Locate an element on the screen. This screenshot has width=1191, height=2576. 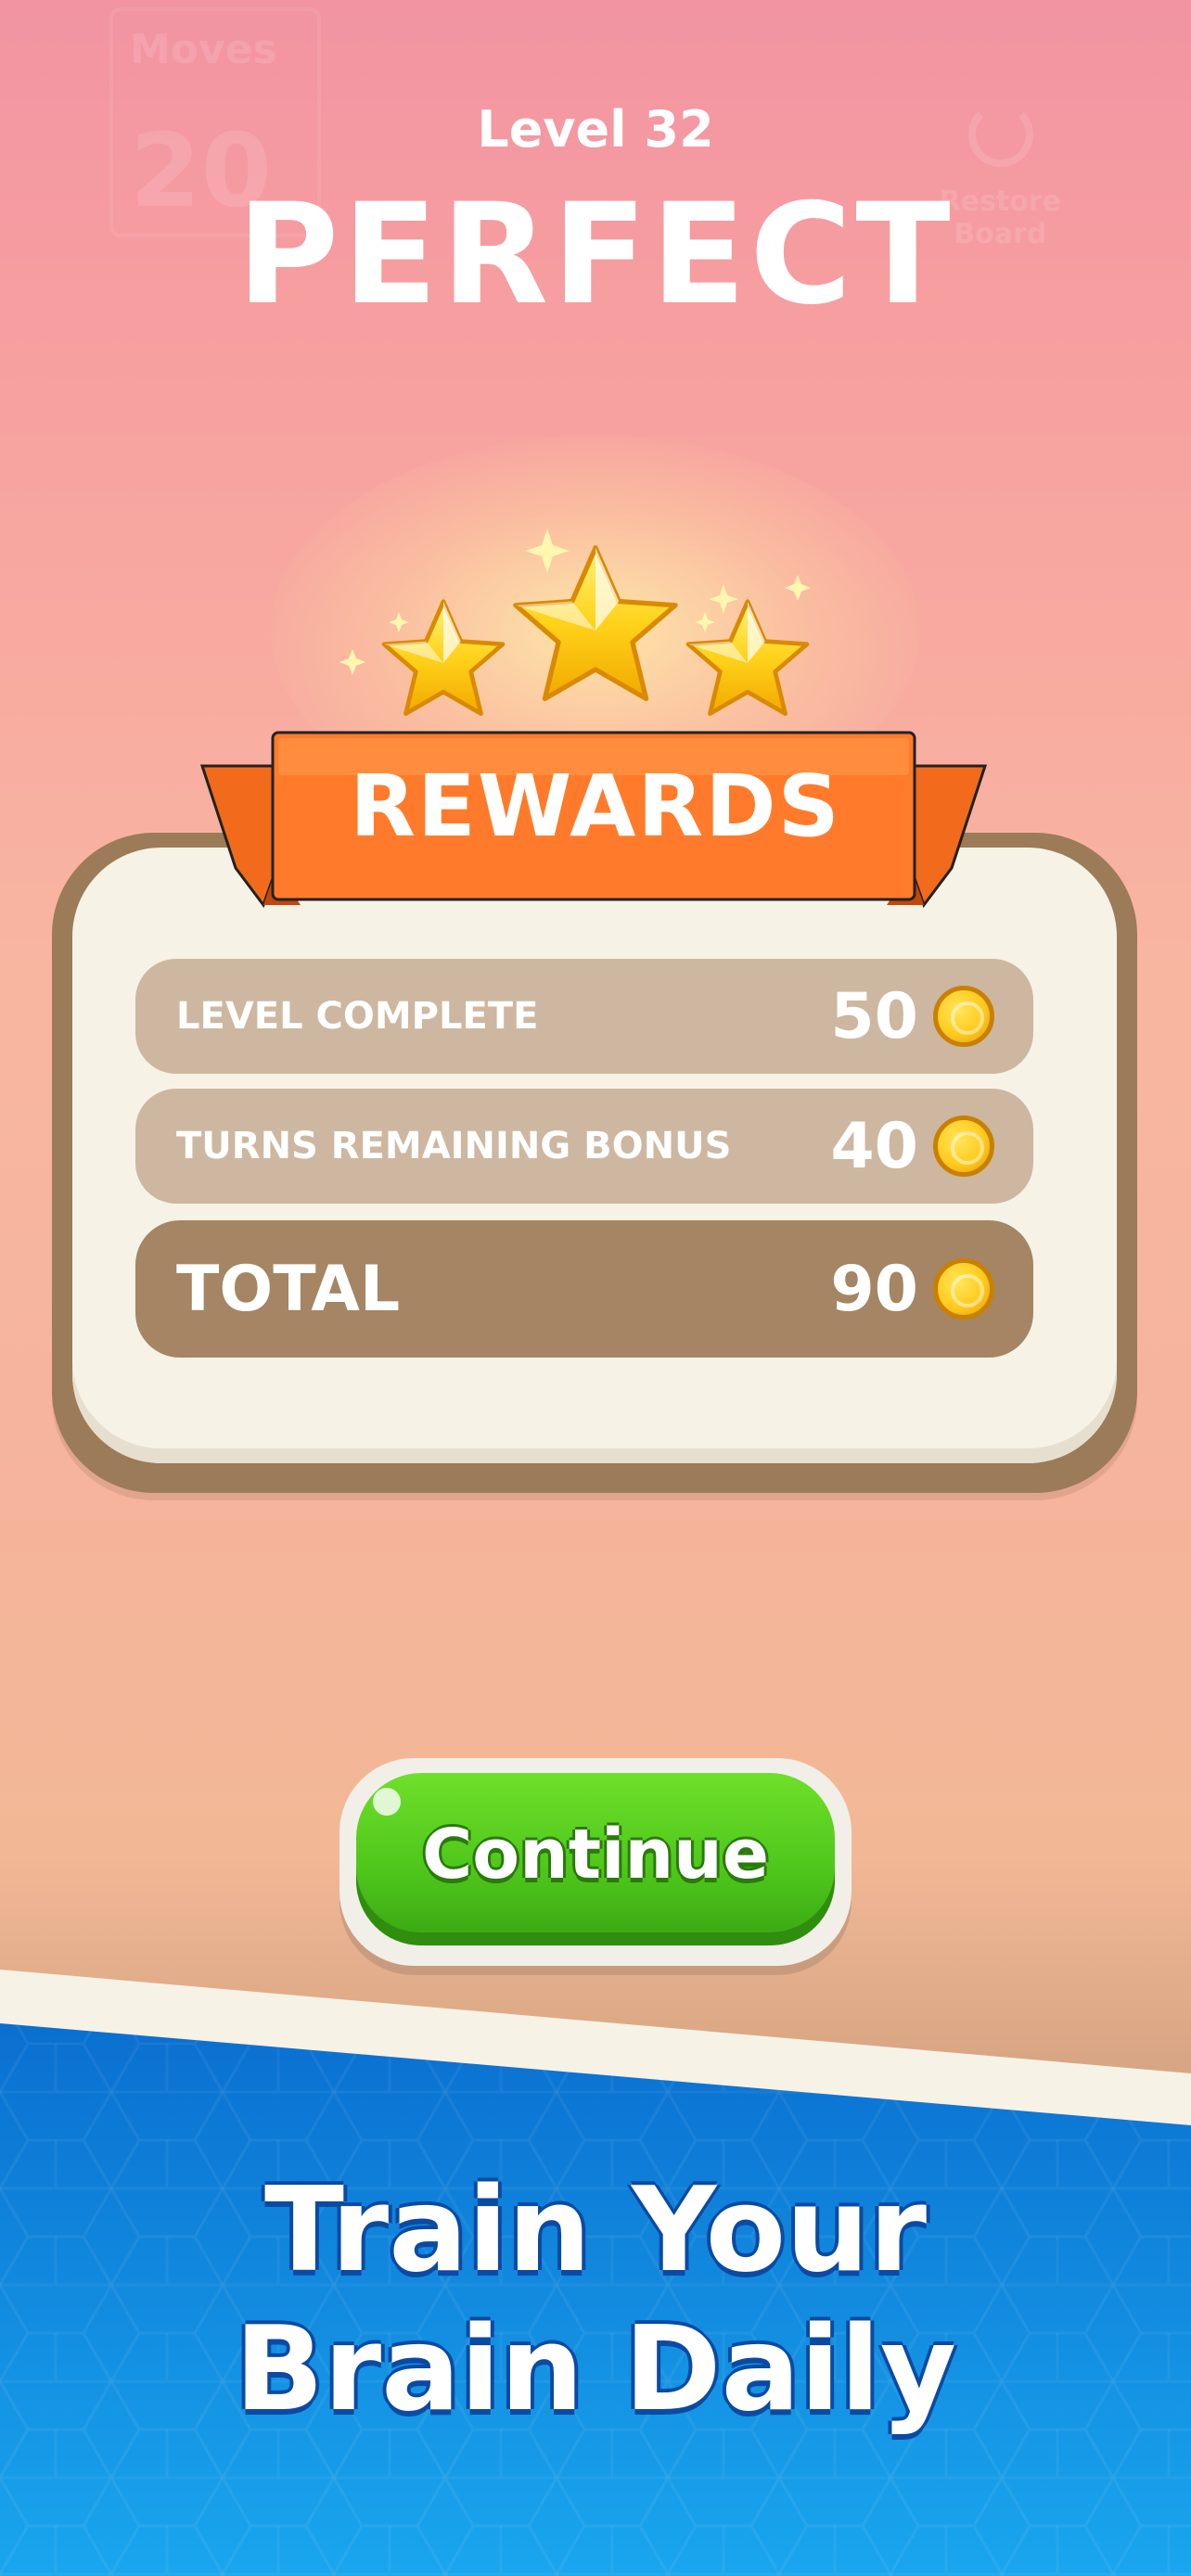
total-amount: 90 is located at coordinates (874, 1289).